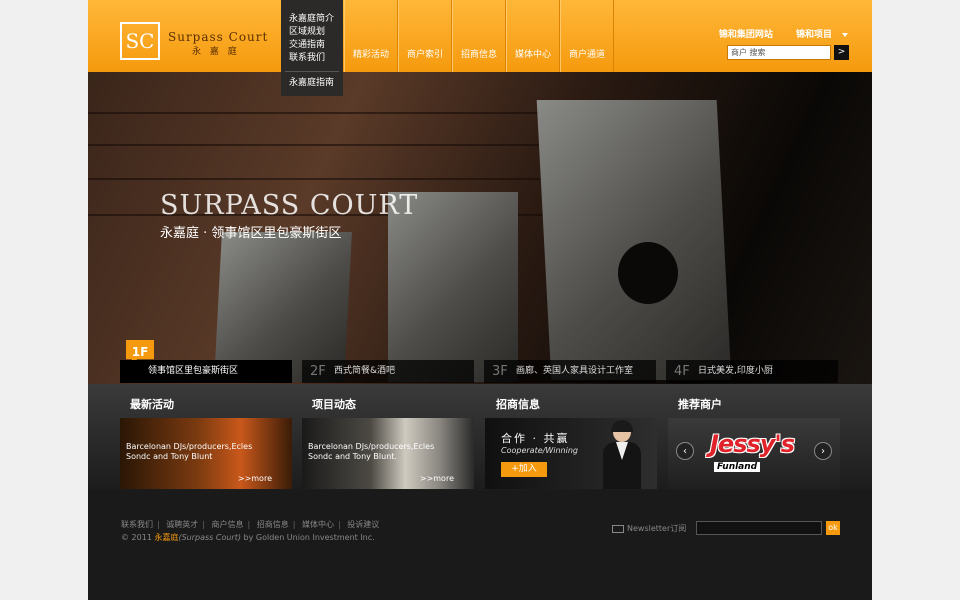 This screenshot has width=960, height=600. What do you see at coordinates (737, 467) in the screenshot?
I see `funland-logo-text: Funland` at bounding box center [737, 467].